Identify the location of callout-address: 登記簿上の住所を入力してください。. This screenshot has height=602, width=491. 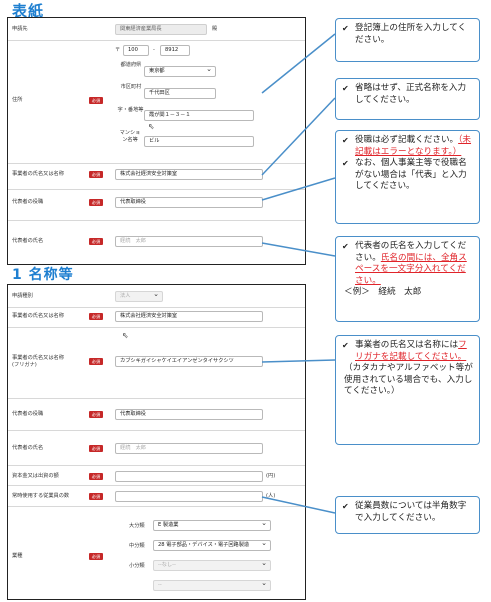
(407, 40).